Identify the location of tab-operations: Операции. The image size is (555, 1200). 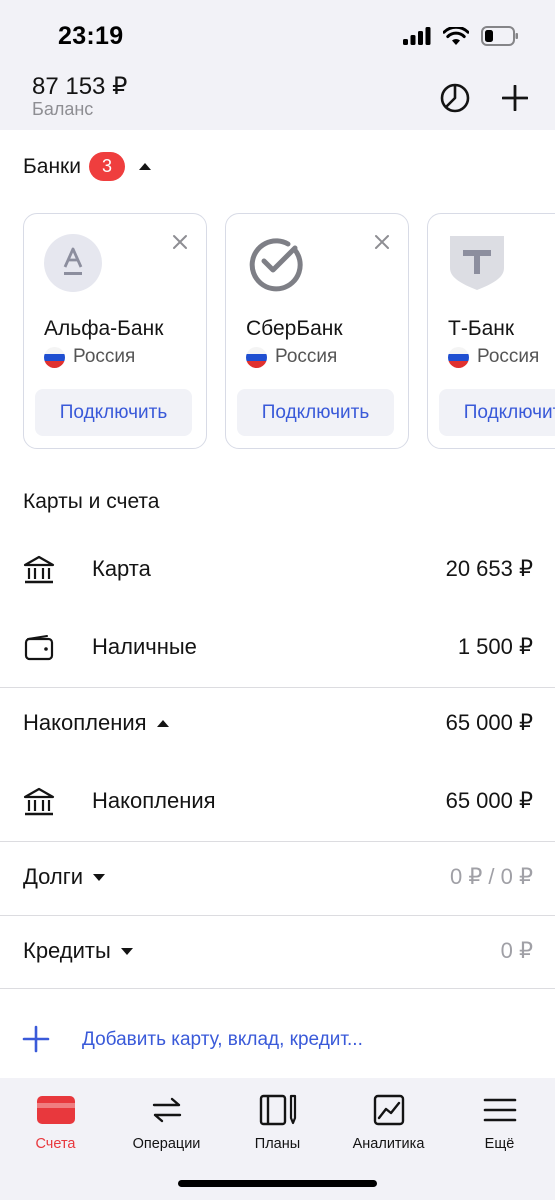
(166, 1127).